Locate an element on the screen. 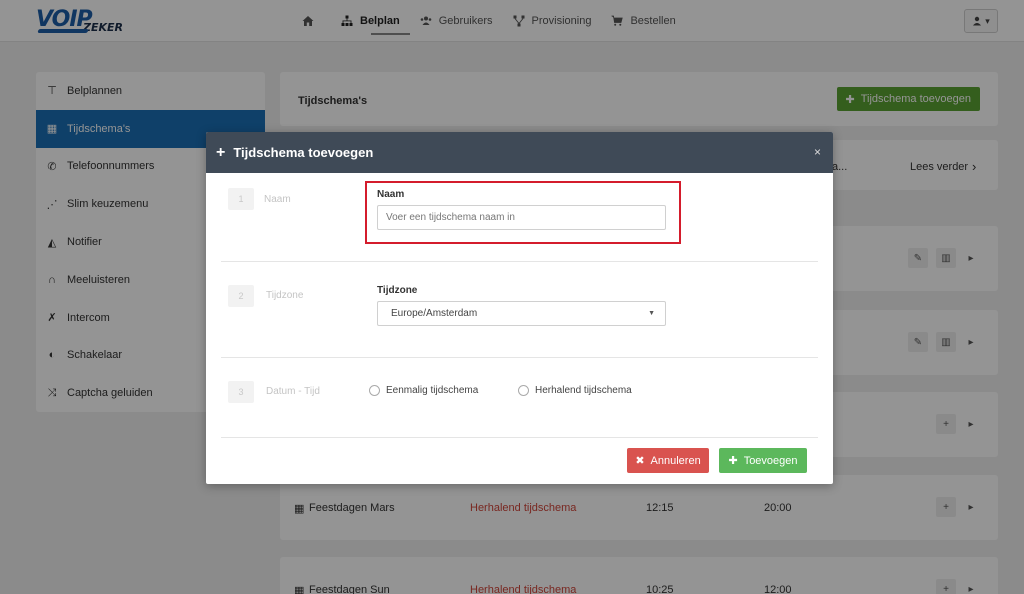 Image resolution: width=1024 pixels, height=594 pixels. timezone-field-label: Tijdzone is located at coordinates (397, 290).